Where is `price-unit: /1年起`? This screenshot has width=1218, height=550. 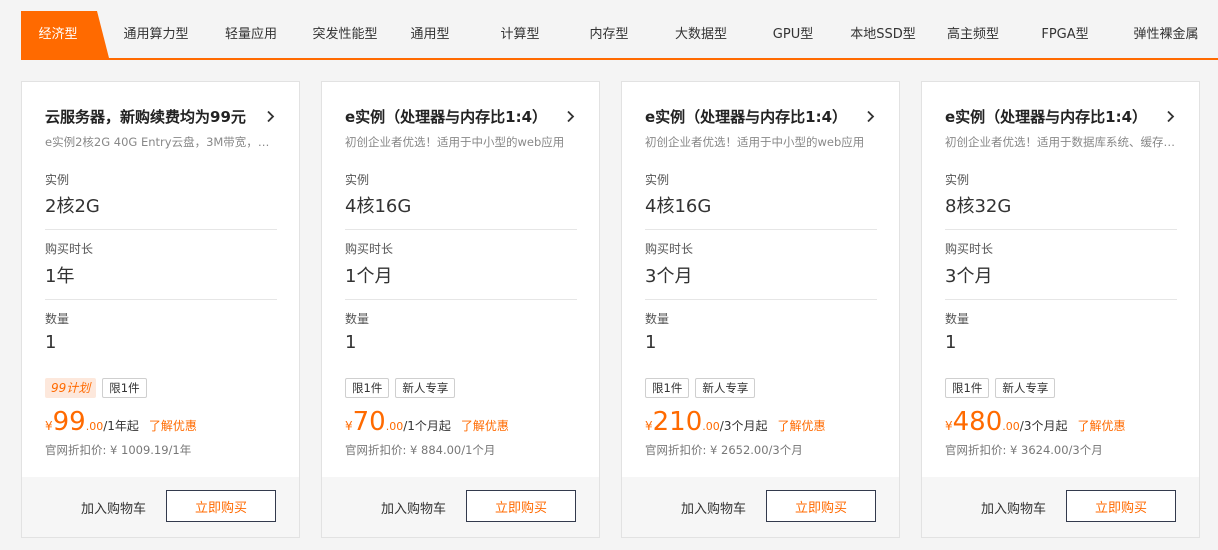
price-unit: /1年起 is located at coordinates (121, 426).